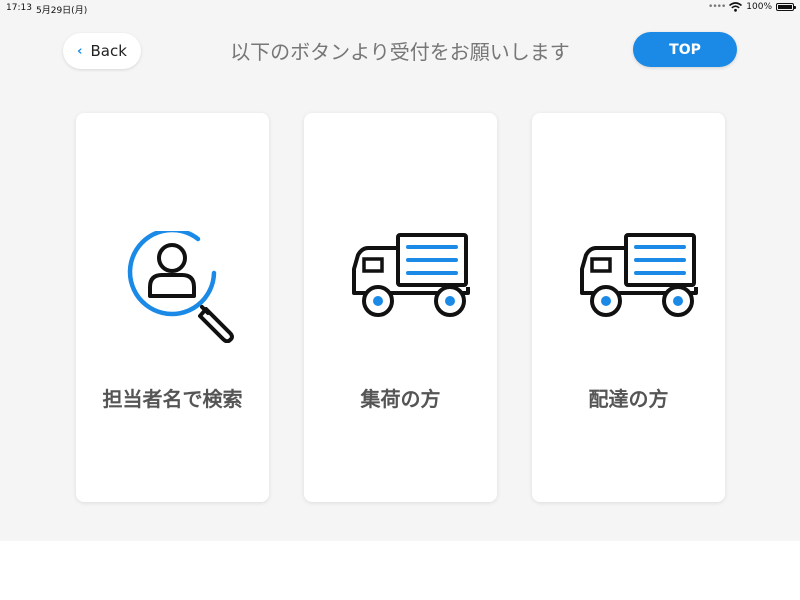 Image resolution: width=800 pixels, height=600 pixels. I want to click on status-indicators: •••• 100%, so click(752, 7).